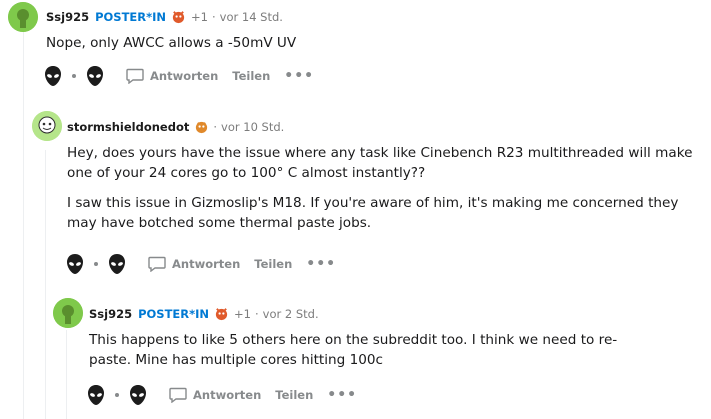  I want to click on comment-body: Nope, only AWCC allows a -50mV UV, so click(366, 48).